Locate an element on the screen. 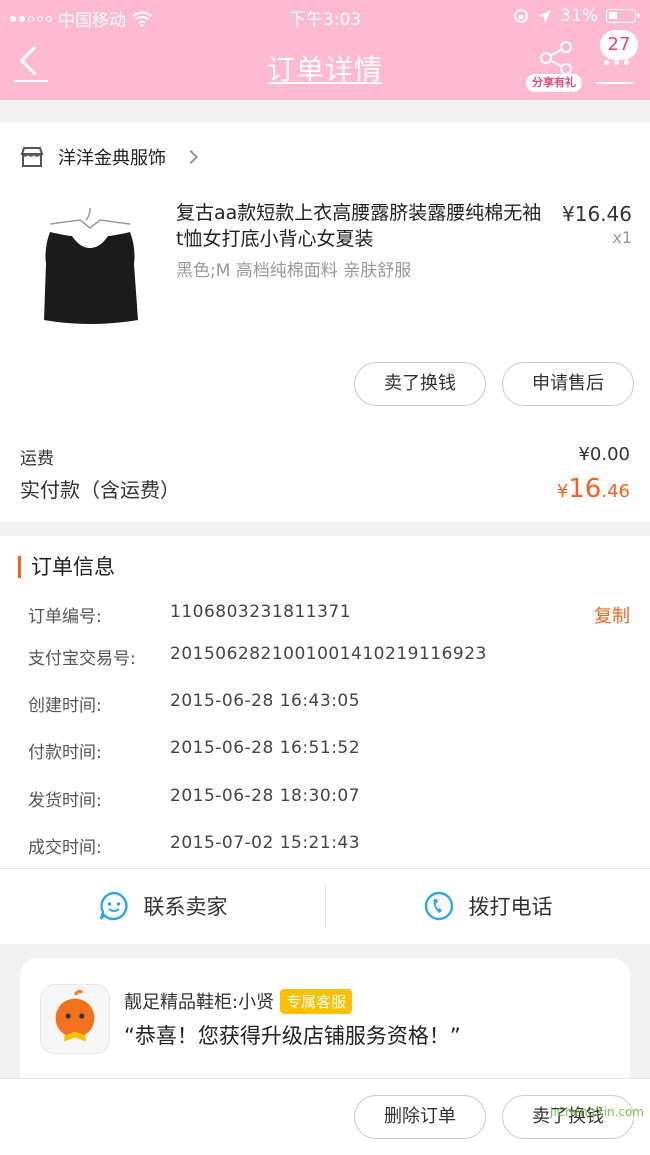 This screenshot has width=650, height=1155. share-label: 分享有礼 is located at coordinates (554, 83).